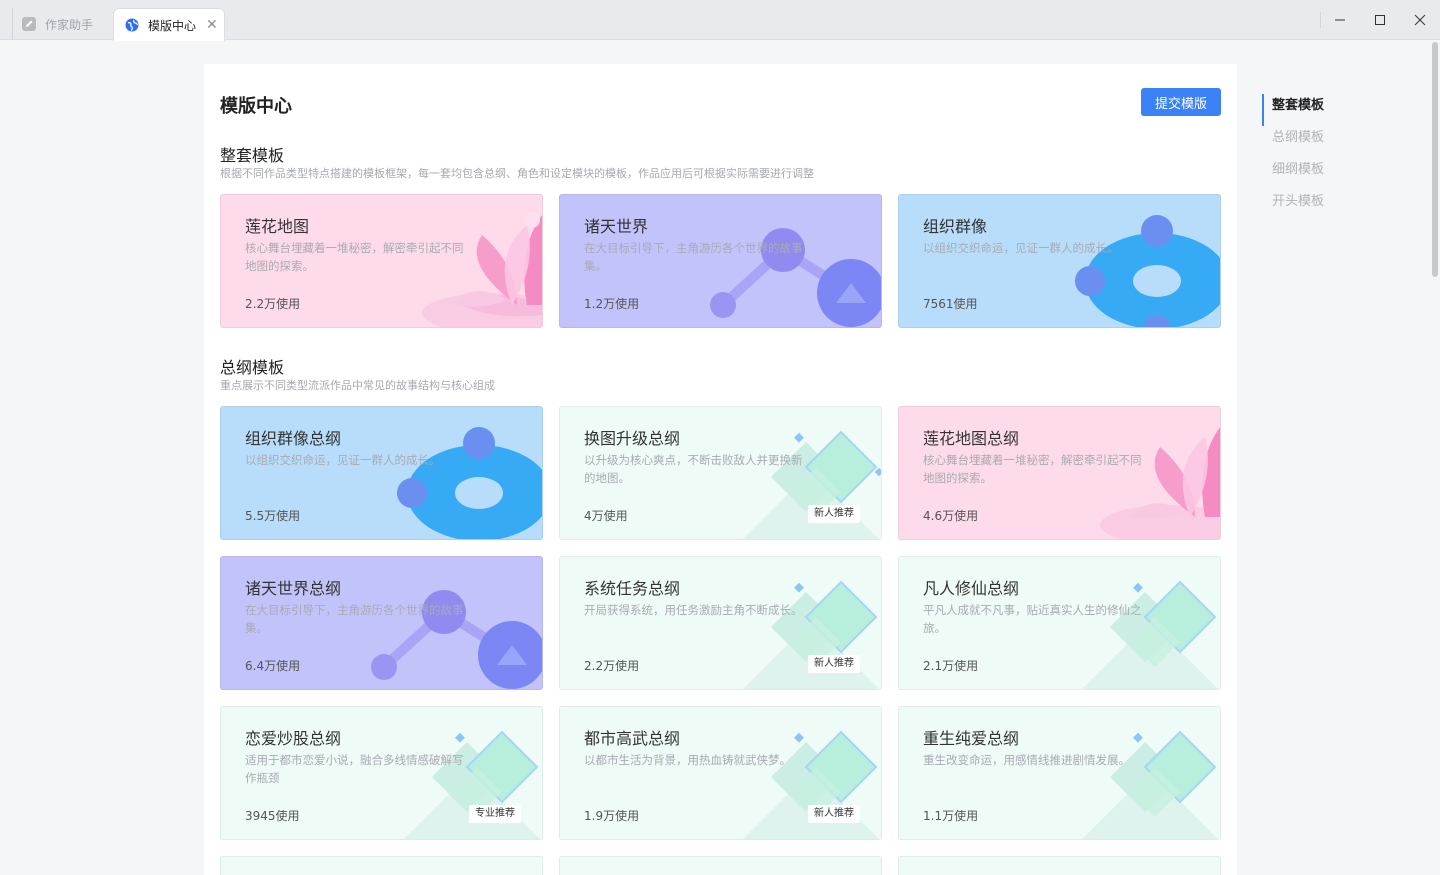  I want to click on maximize-button, so click(1380, 20).